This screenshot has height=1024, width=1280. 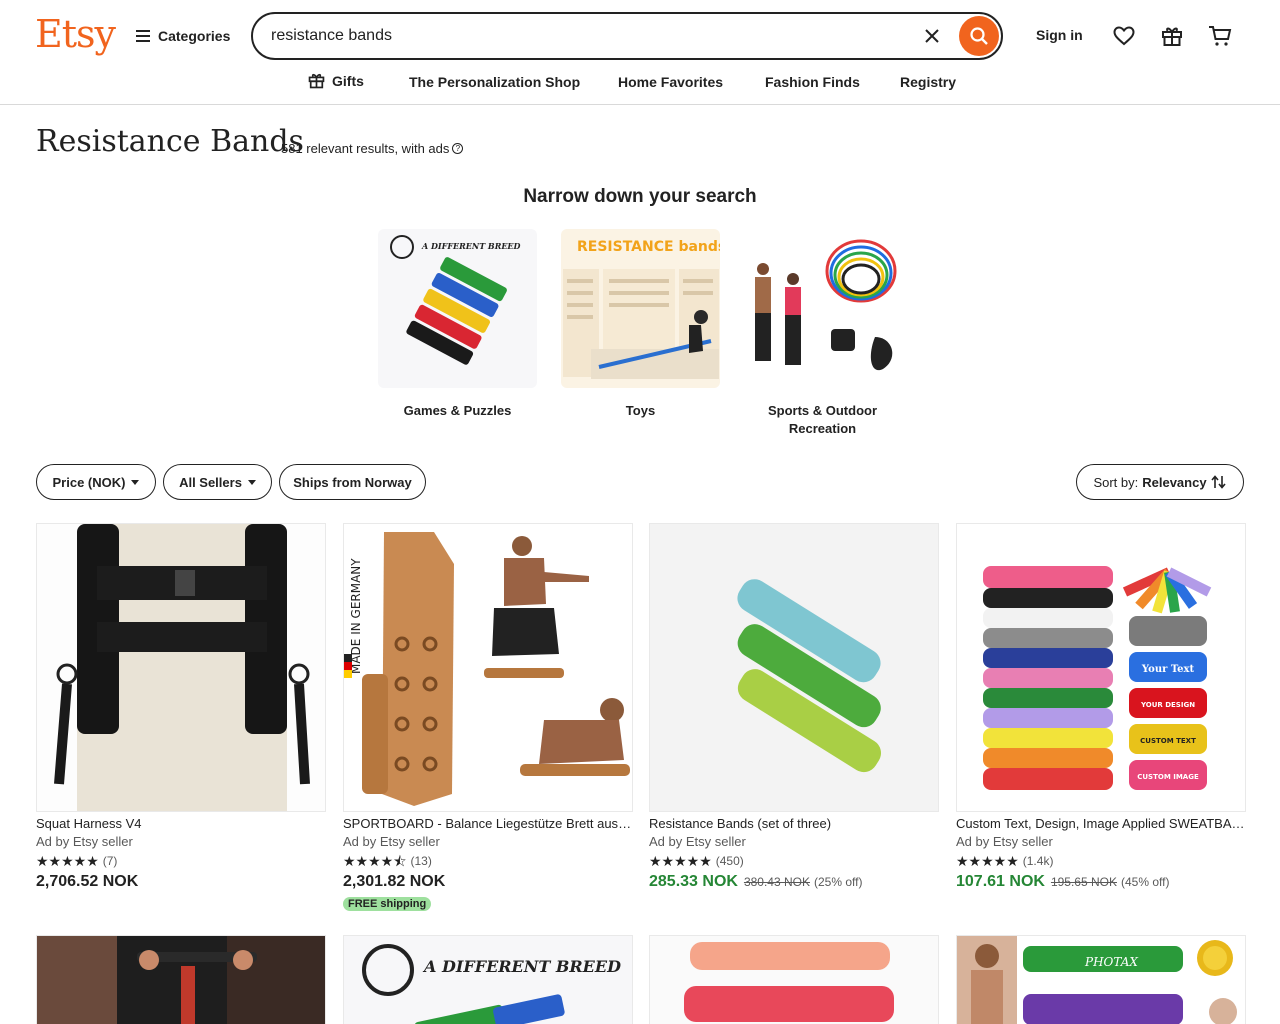 I want to click on product-price: 285.33 NOK, so click(x=693, y=881).